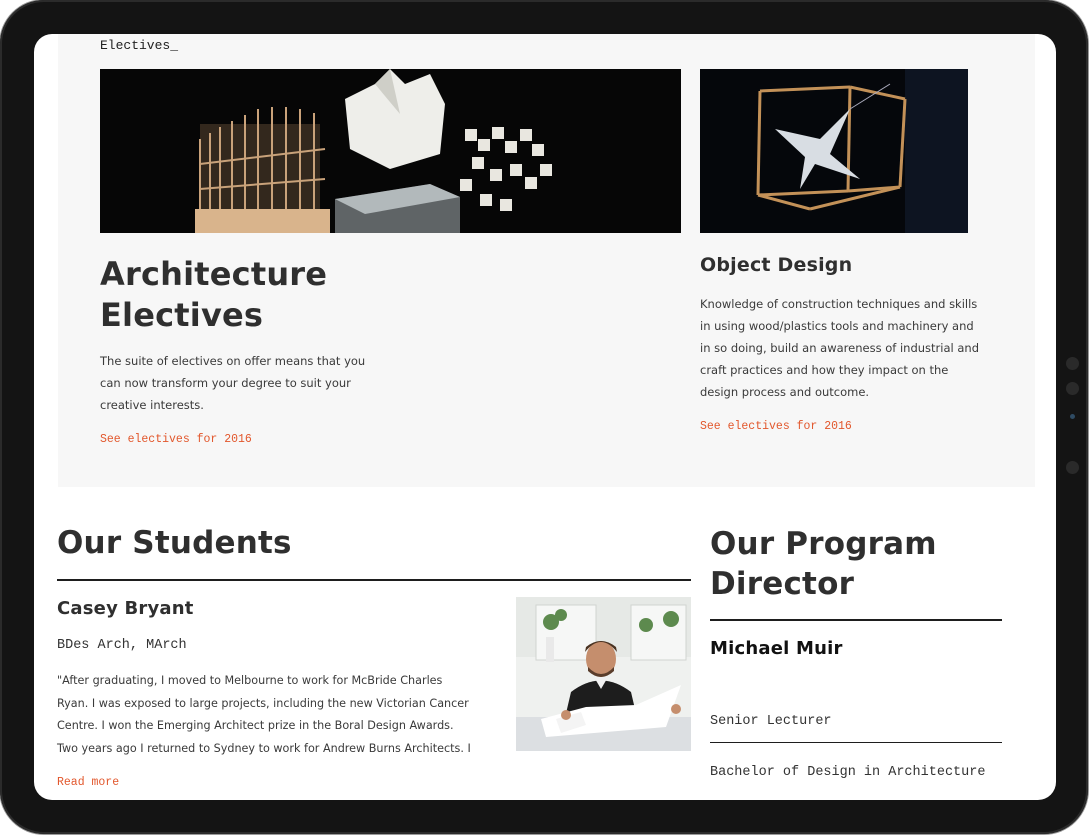  What do you see at coordinates (122, 645) in the screenshot?
I see `student-degree: BDes Arch, MArch` at bounding box center [122, 645].